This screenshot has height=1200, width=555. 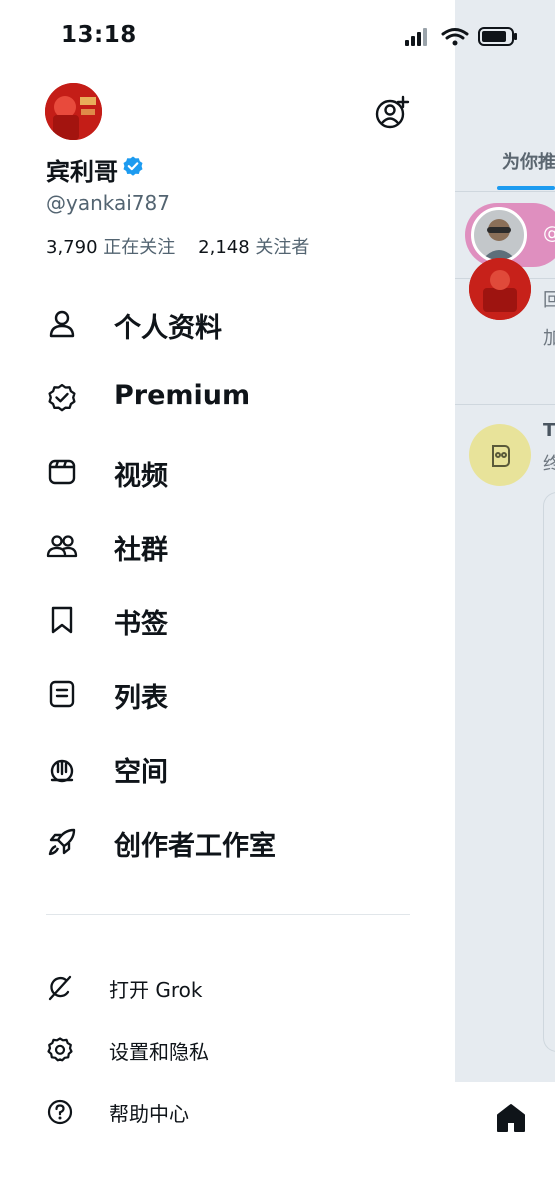 I want to click on add-account-icon, so click(x=392, y=112).